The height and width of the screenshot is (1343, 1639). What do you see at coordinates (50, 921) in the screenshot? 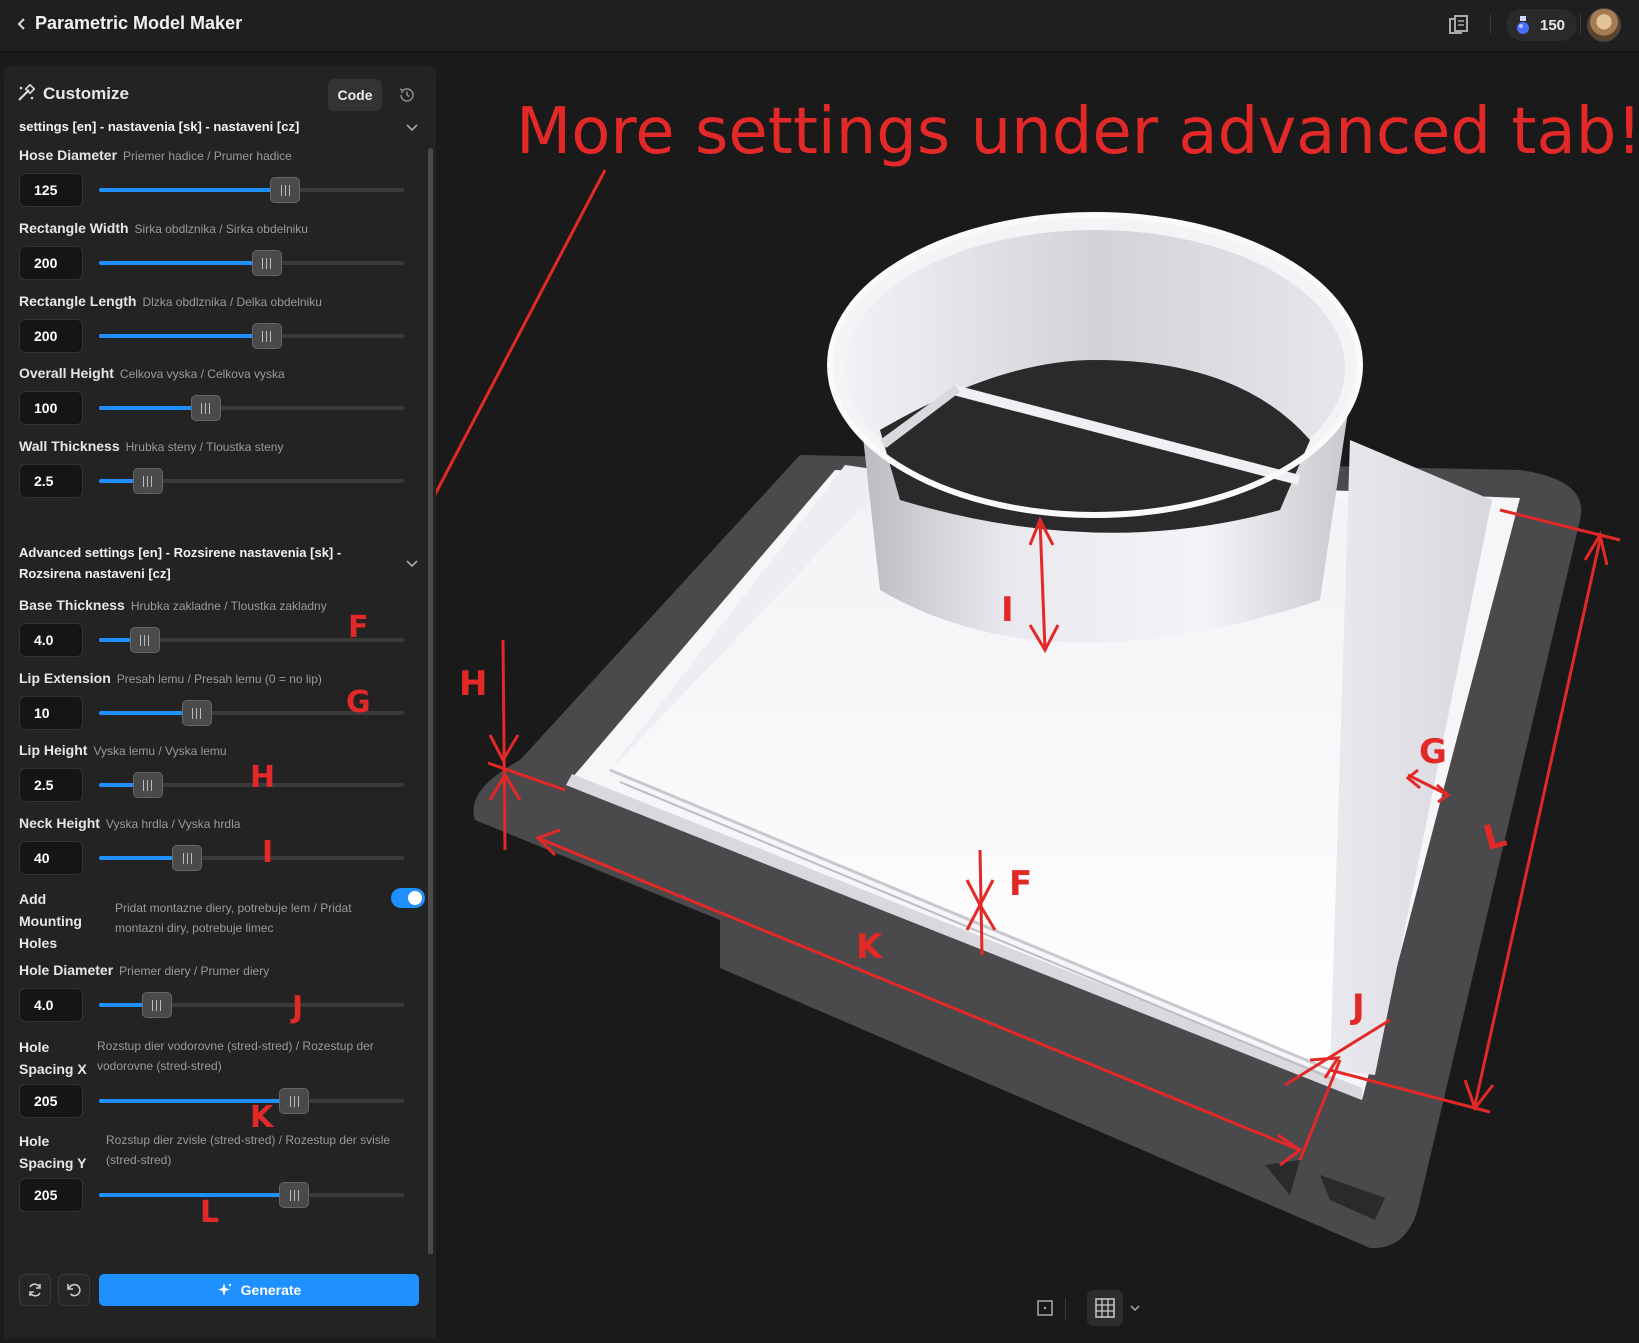
I see `toggle-label: Add Mounting Holes` at bounding box center [50, 921].